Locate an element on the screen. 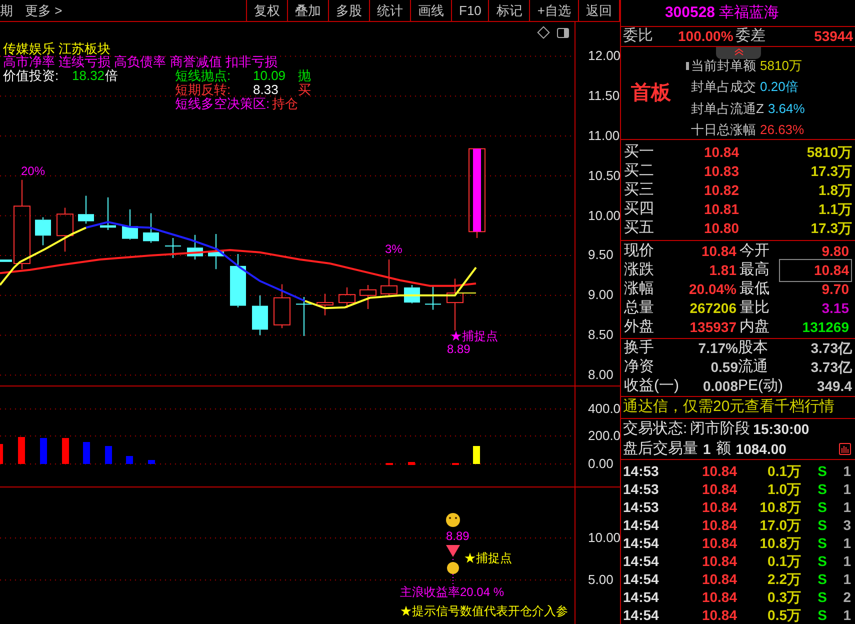 The image size is (855, 624). signal-label: 短线抛点: is located at coordinates (203, 75).